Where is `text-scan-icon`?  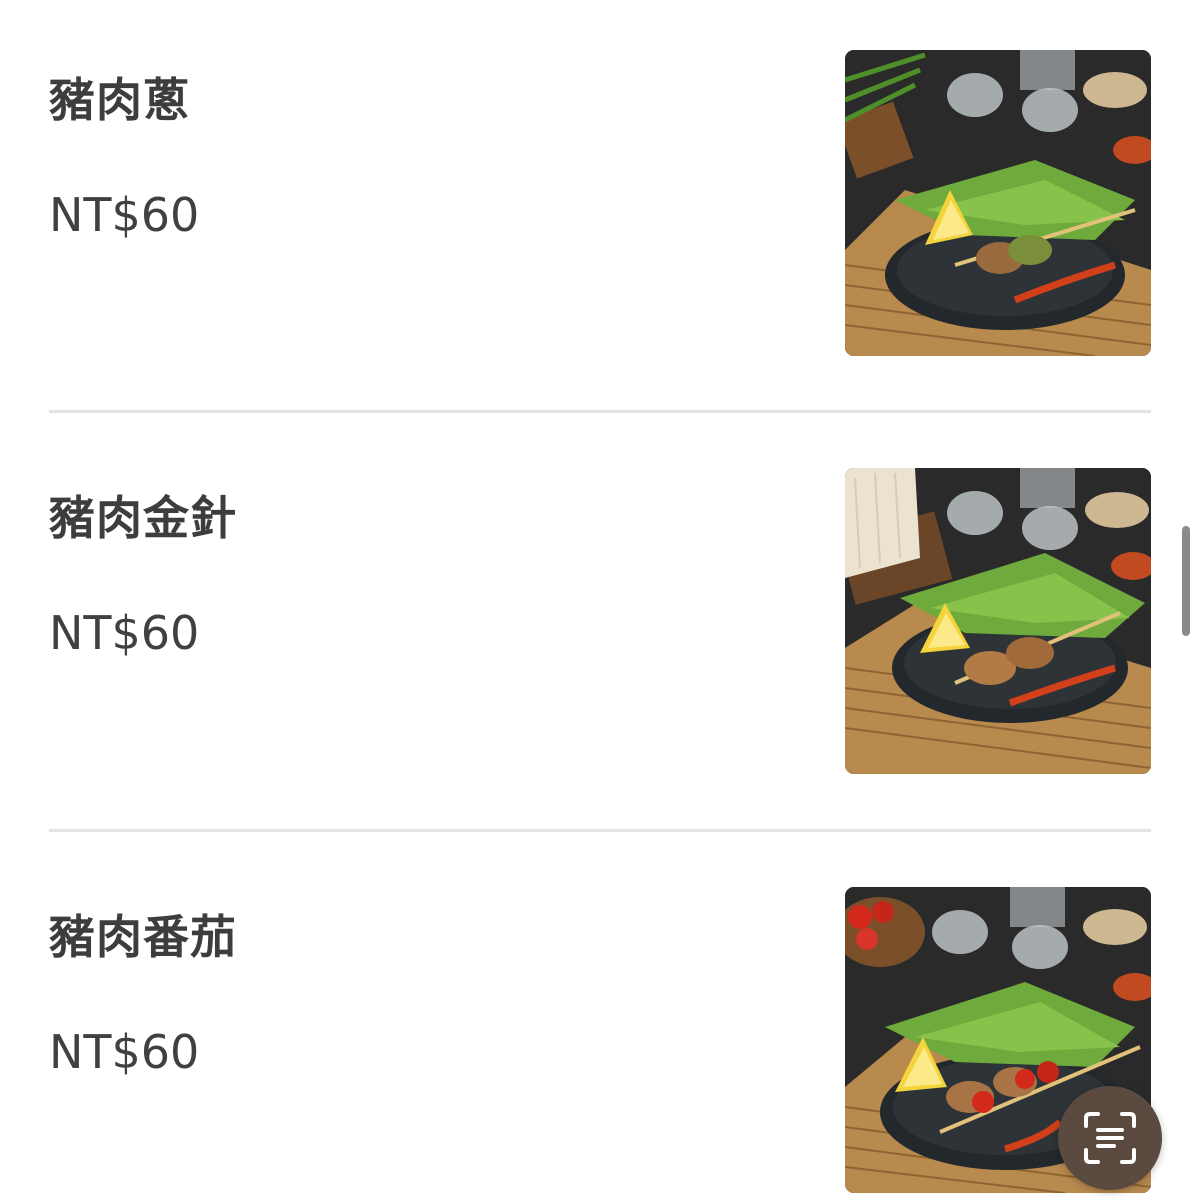 text-scan-icon is located at coordinates (1110, 1138).